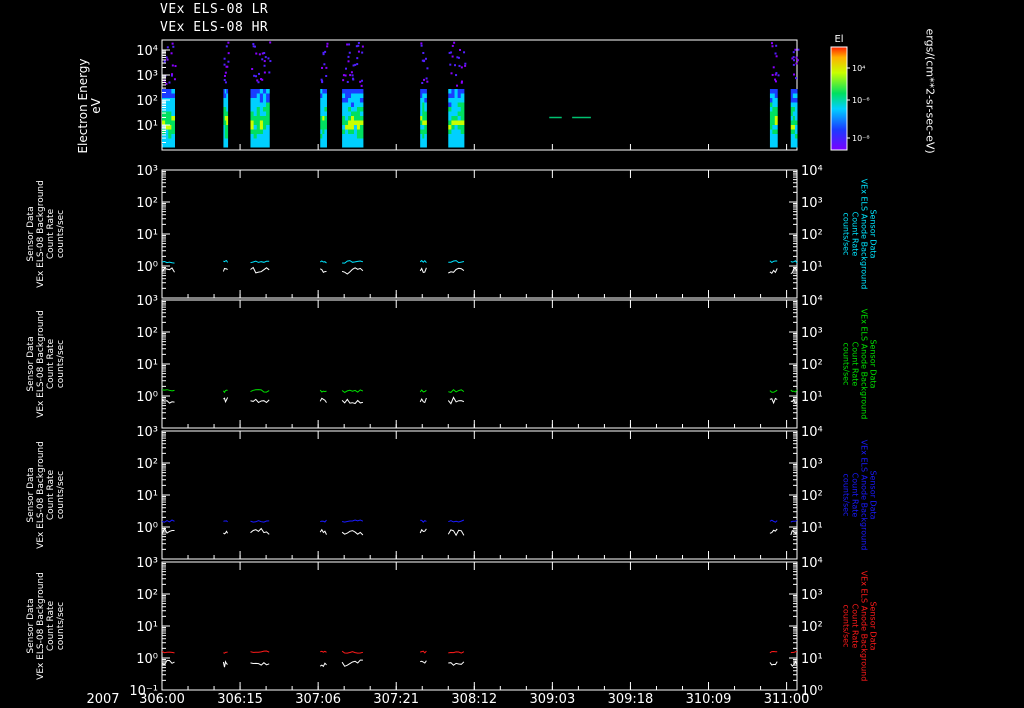  Describe the element at coordinates (318, 699) in the screenshot. I see `xtick-label: 307:06` at that location.